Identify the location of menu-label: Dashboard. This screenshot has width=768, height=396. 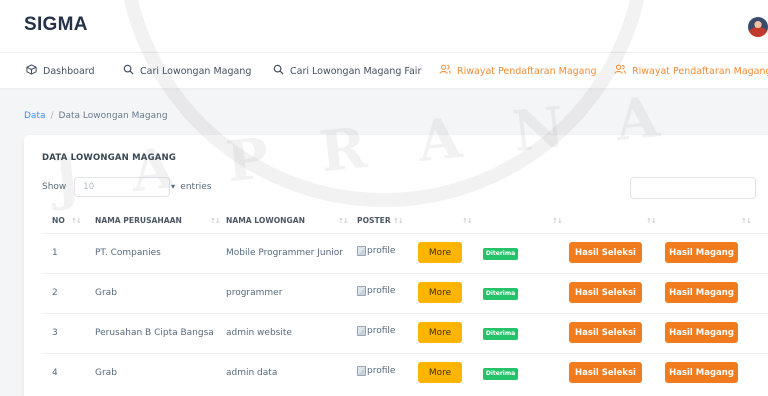
(69, 71).